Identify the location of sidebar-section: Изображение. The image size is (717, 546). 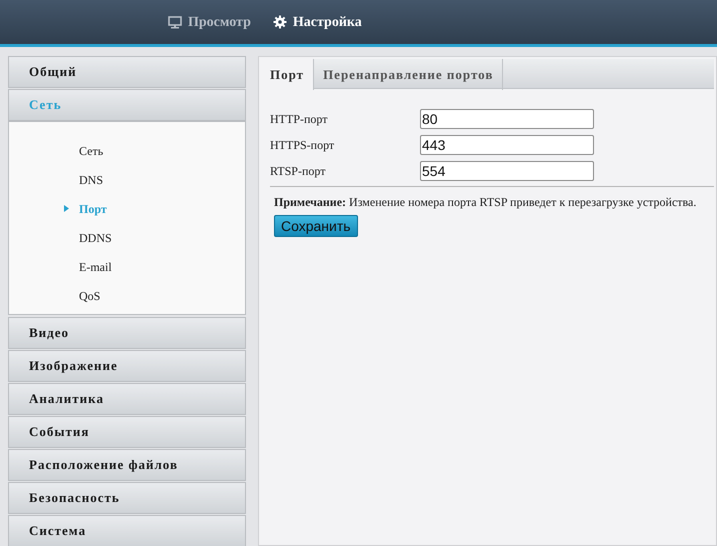
(127, 366).